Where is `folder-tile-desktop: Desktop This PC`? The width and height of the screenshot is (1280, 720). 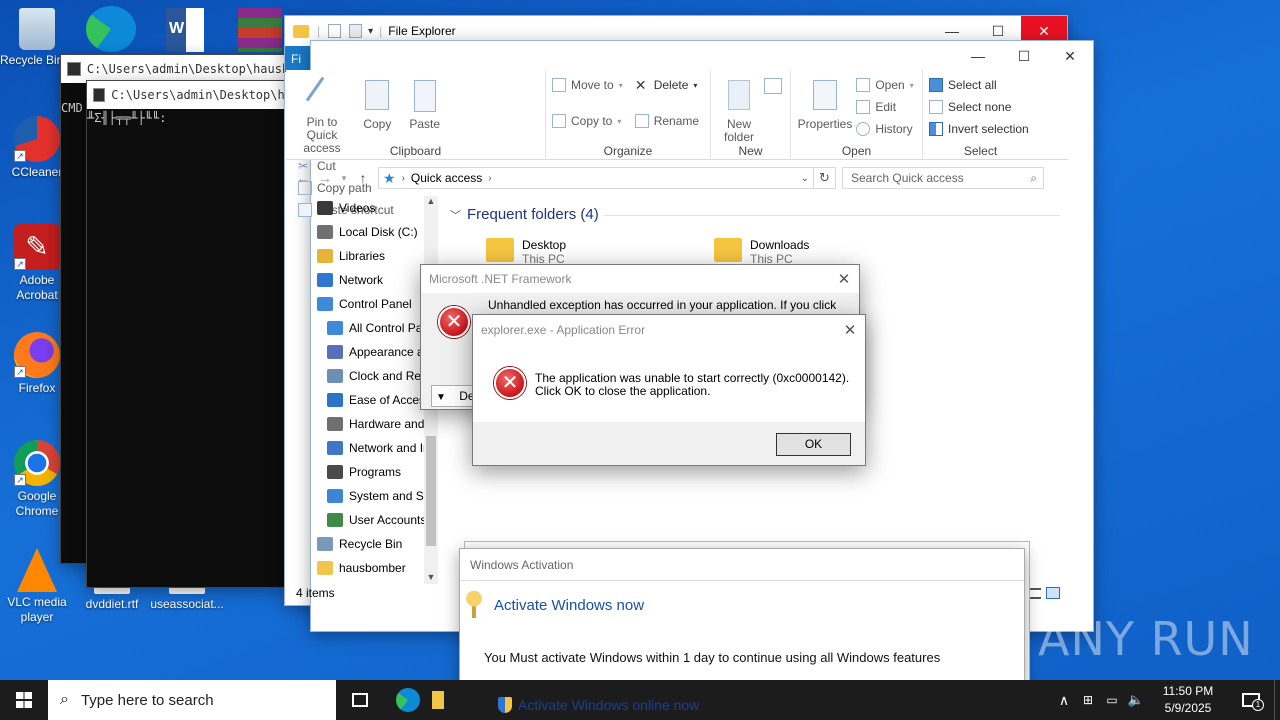
folder-tile-desktop: Desktop This PC is located at coordinates (526, 252).